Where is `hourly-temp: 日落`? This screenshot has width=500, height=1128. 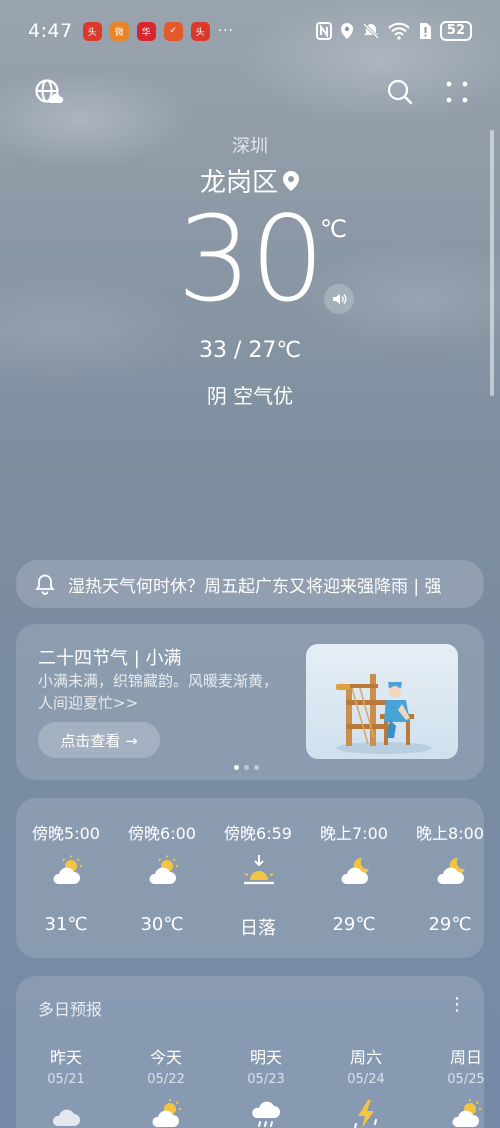 hourly-temp: 日落 is located at coordinates (258, 928).